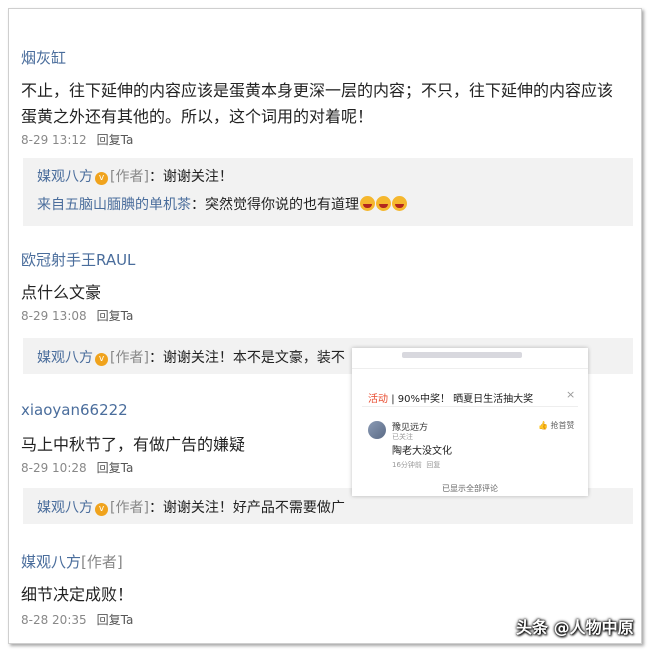  What do you see at coordinates (54, 468) in the screenshot?
I see `comment-3-time: 8-29 10:28` at bounding box center [54, 468].